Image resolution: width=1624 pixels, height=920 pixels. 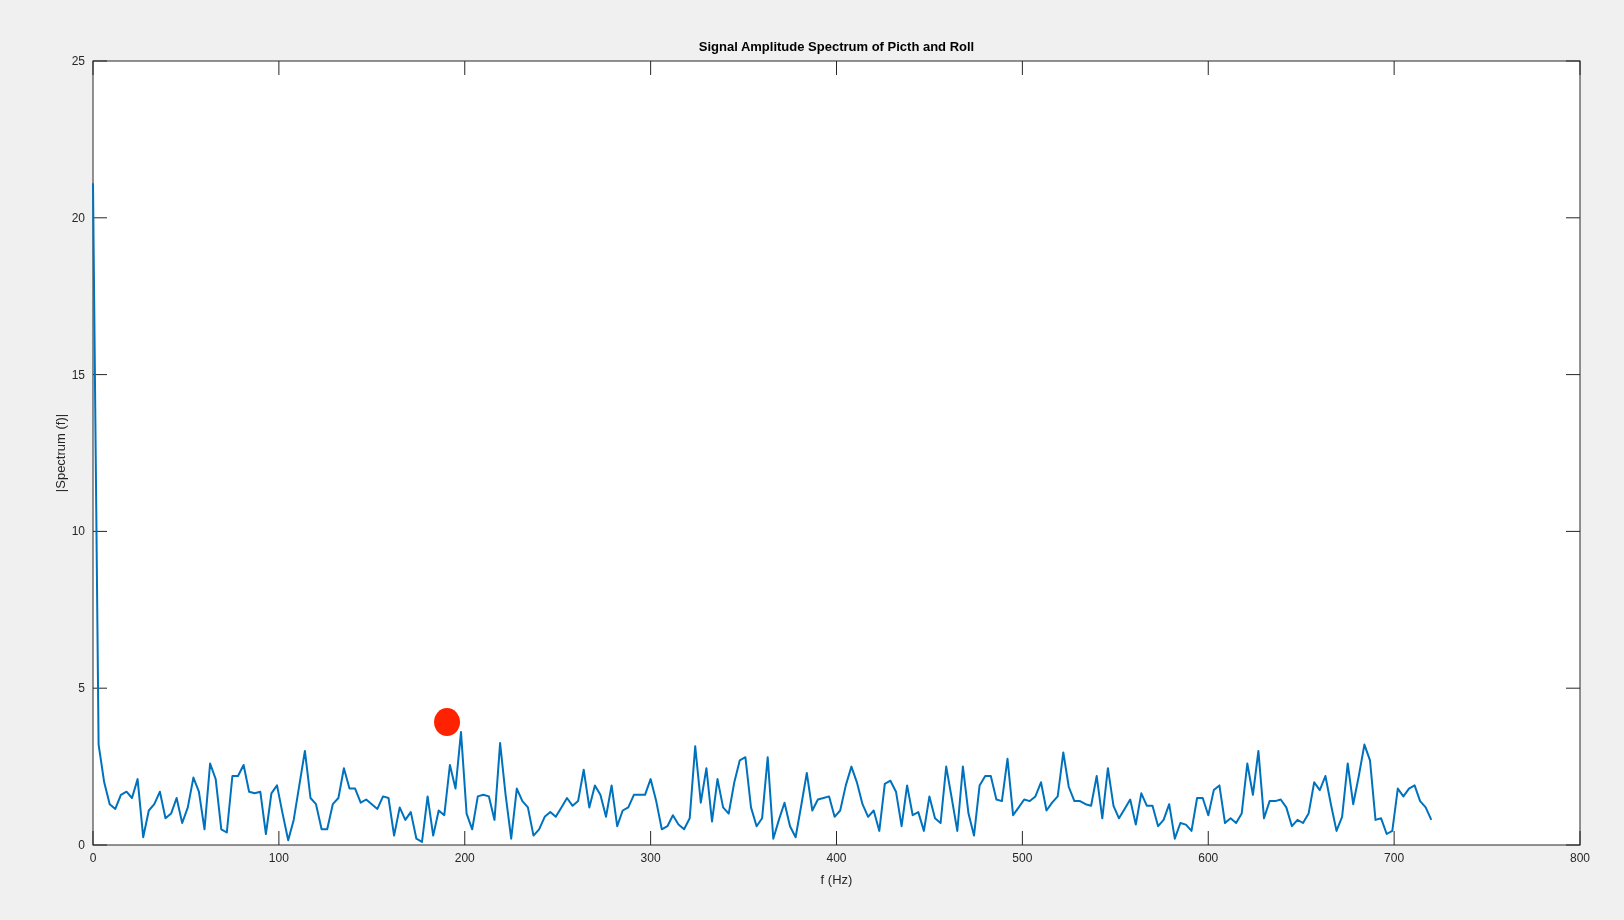 I want to click on axis-label: |Spectrum (f)|, so click(x=60, y=453).